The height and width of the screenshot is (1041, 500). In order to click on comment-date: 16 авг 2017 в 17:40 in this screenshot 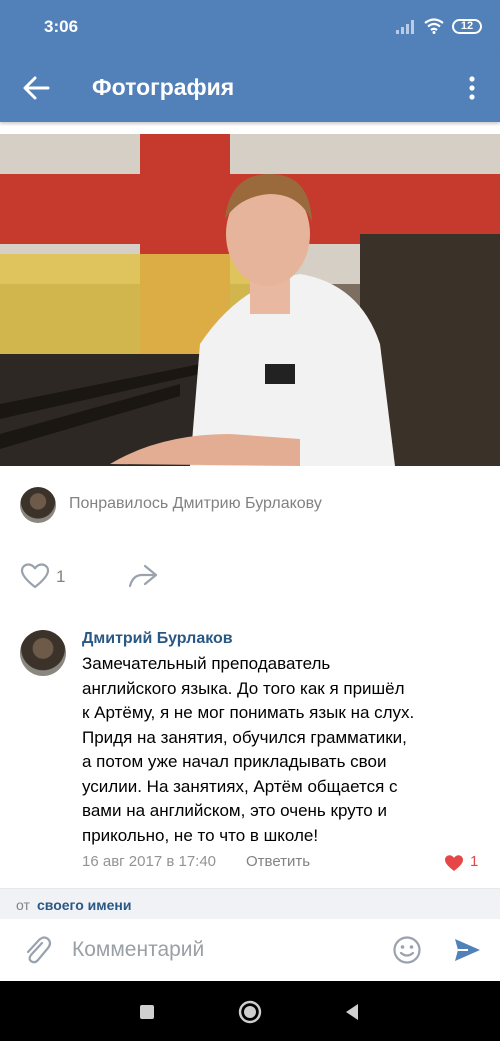, I will do `click(149, 861)`.